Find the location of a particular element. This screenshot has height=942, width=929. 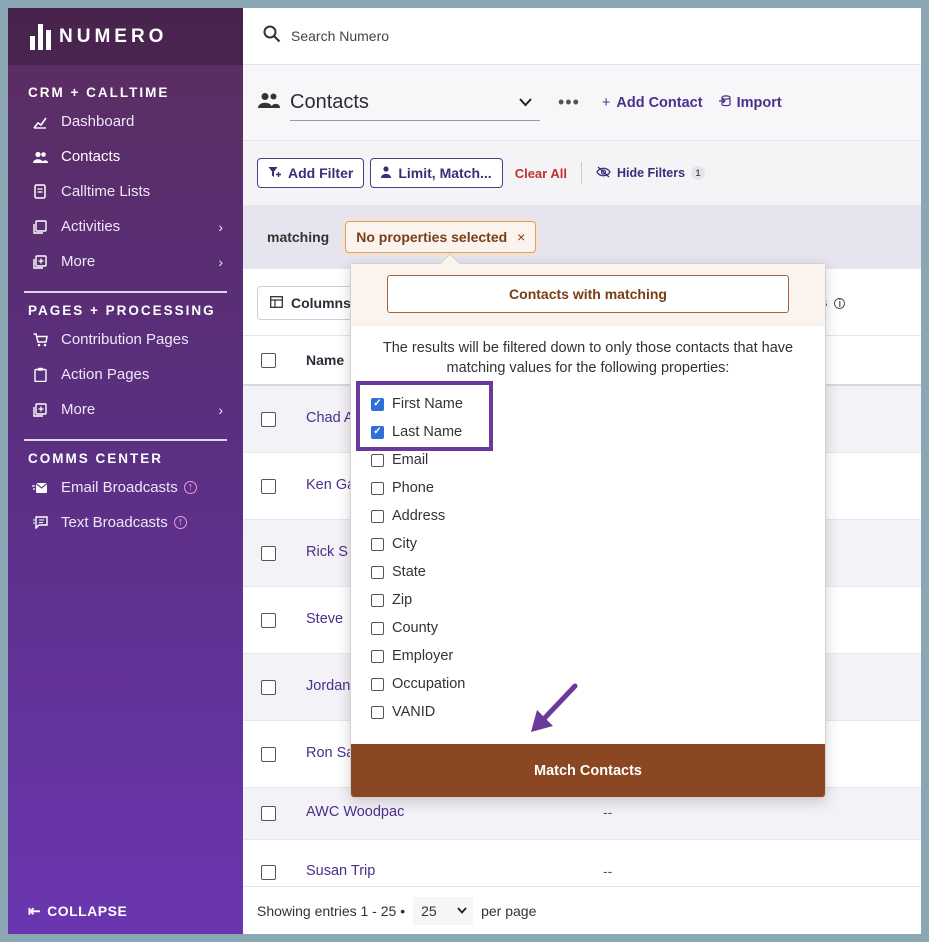

showing-entries-label: Showing entries 1 - 25 • is located at coordinates (331, 910).